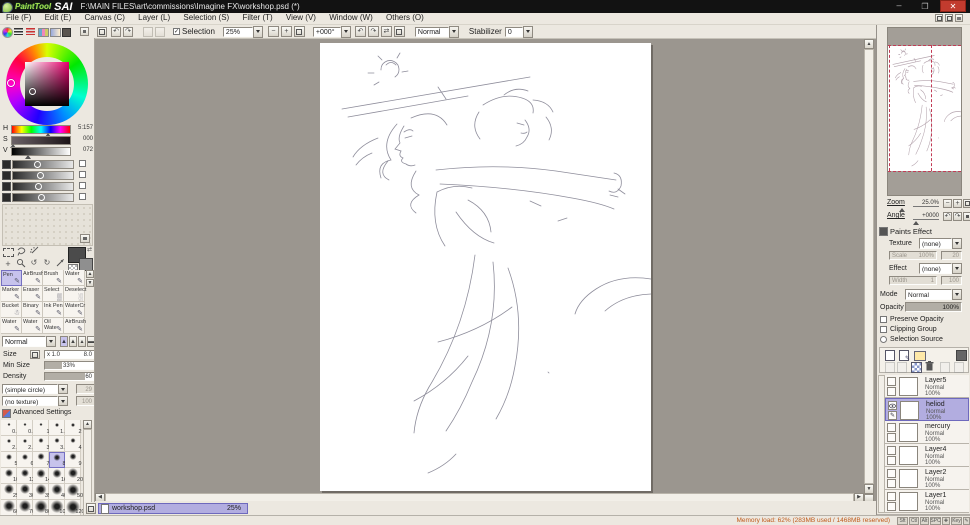  I want to click on size-cell: 5, so click(9, 460).